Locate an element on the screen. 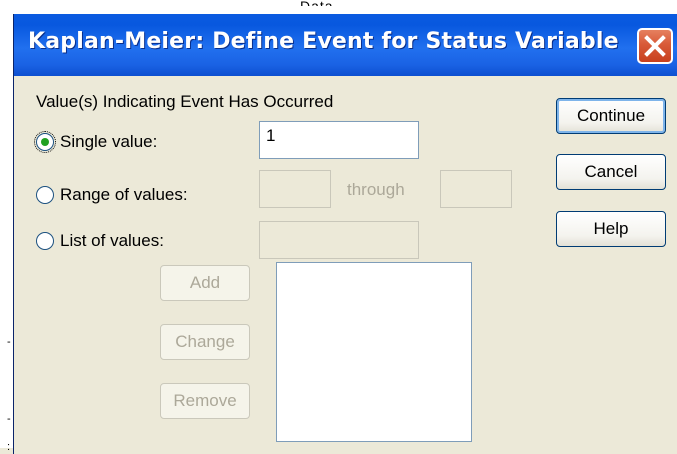 This screenshot has height=454, width=677. background-window-text: Data is located at coordinates (342, 3).